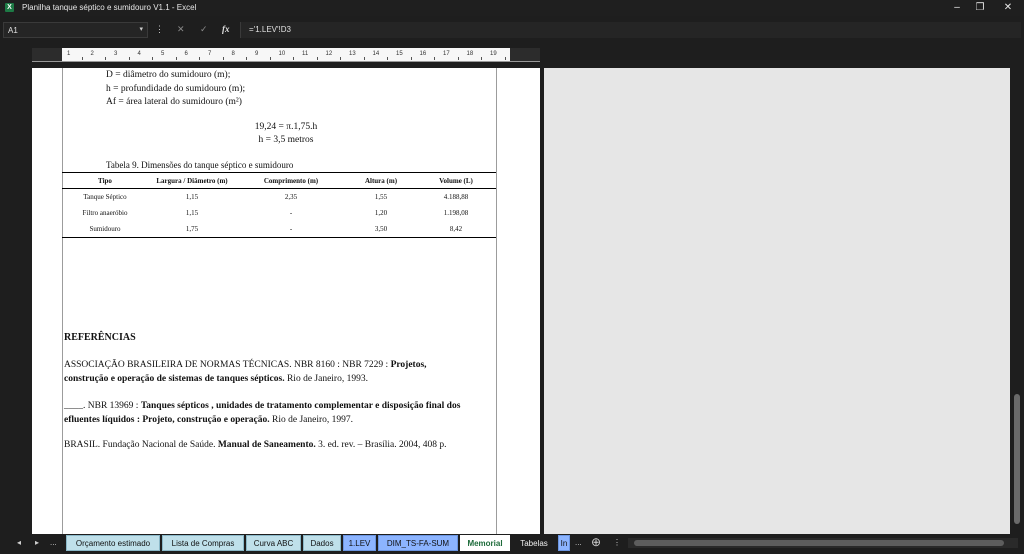  Describe the element at coordinates (617, 542) in the screenshot. I see `sheet-options-icon: ⋮` at that location.